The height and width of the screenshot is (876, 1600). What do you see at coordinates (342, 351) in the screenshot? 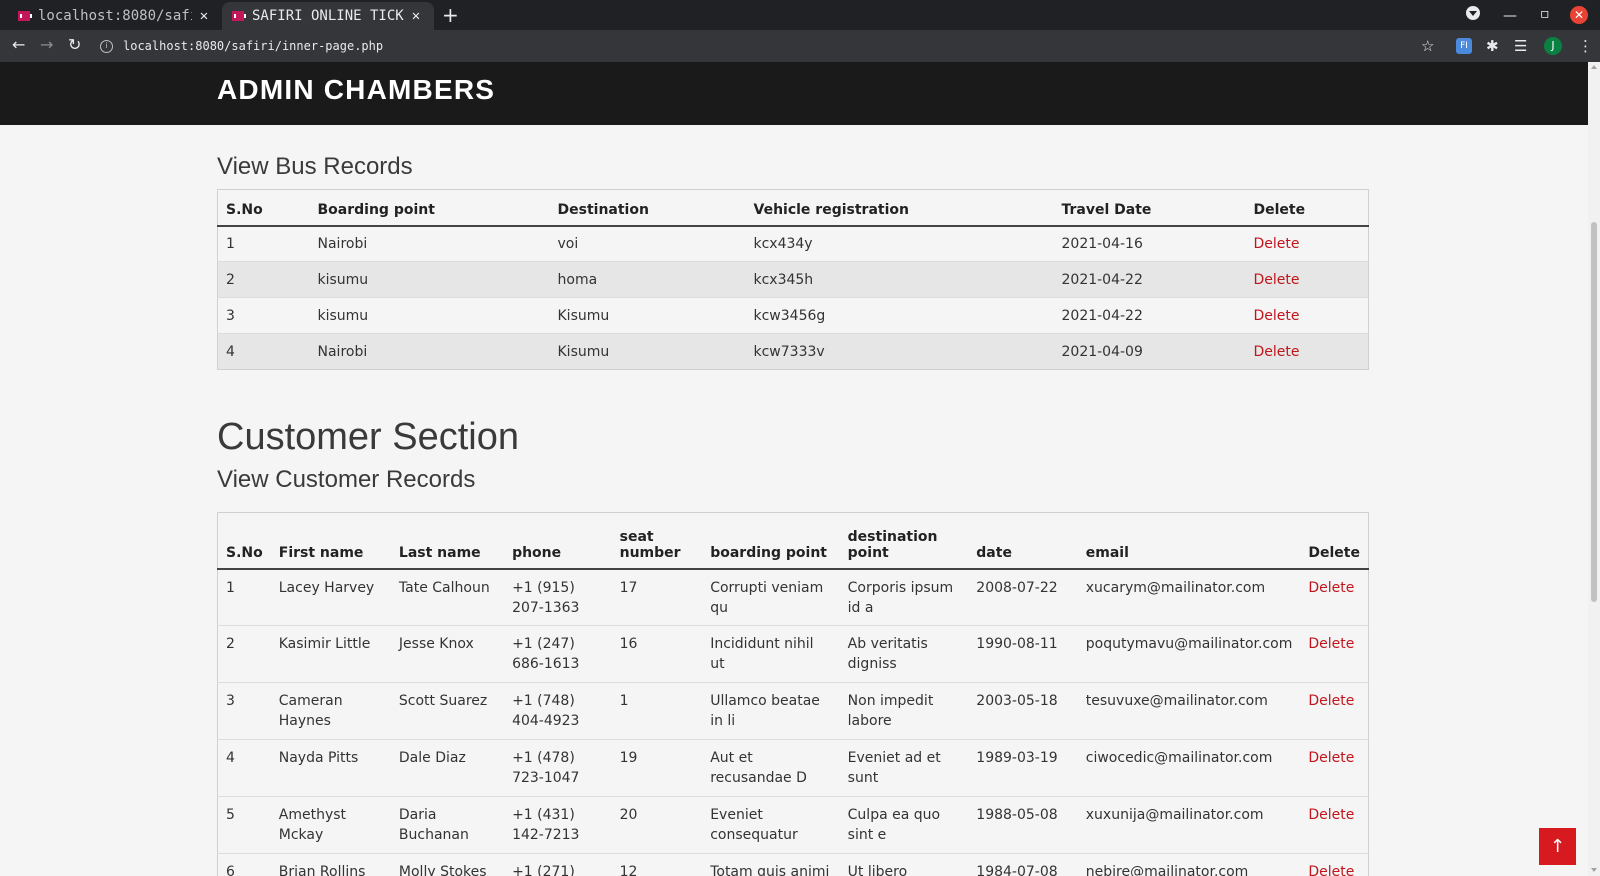
I see `cell-boarding: Nairobi` at bounding box center [342, 351].